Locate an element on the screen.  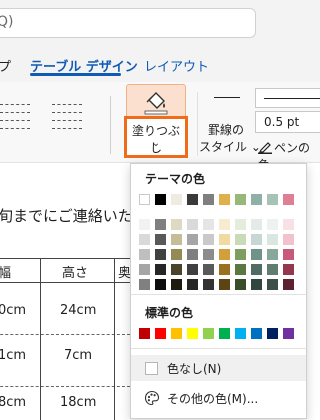
table-cell: 18cm is located at coordinates (78, 402).